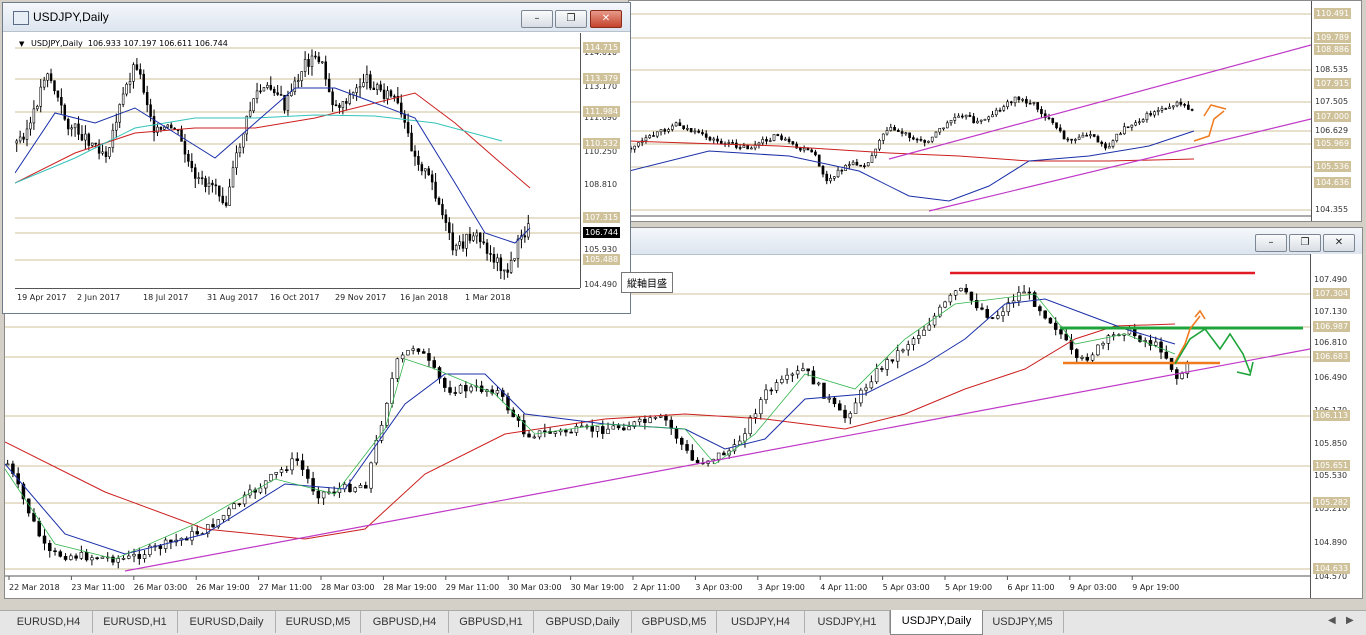 Image resolution: width=1366 pixels, height=635 pixels. I want to click on time-axis-label: 16 Oct 2017, so click(295, 297).